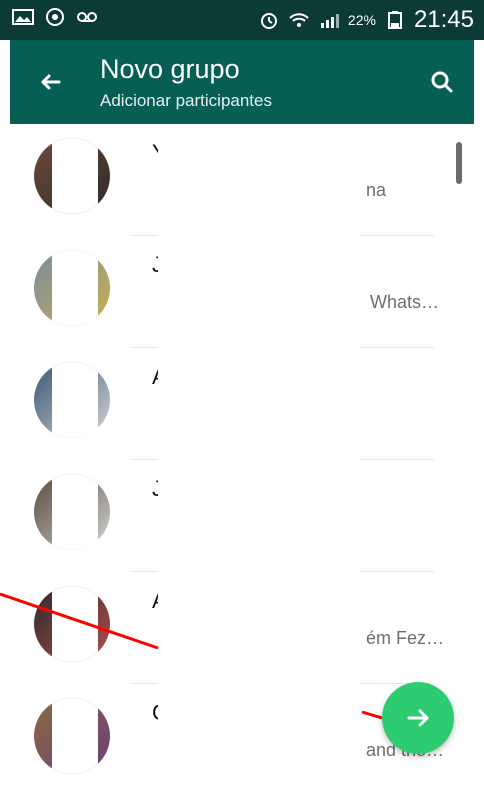 The image size is (484, 792). What do you see at coordinates (361, 20) in the screenshot?
I see `battery-percent: 22%` at bounding box center [361, 20].